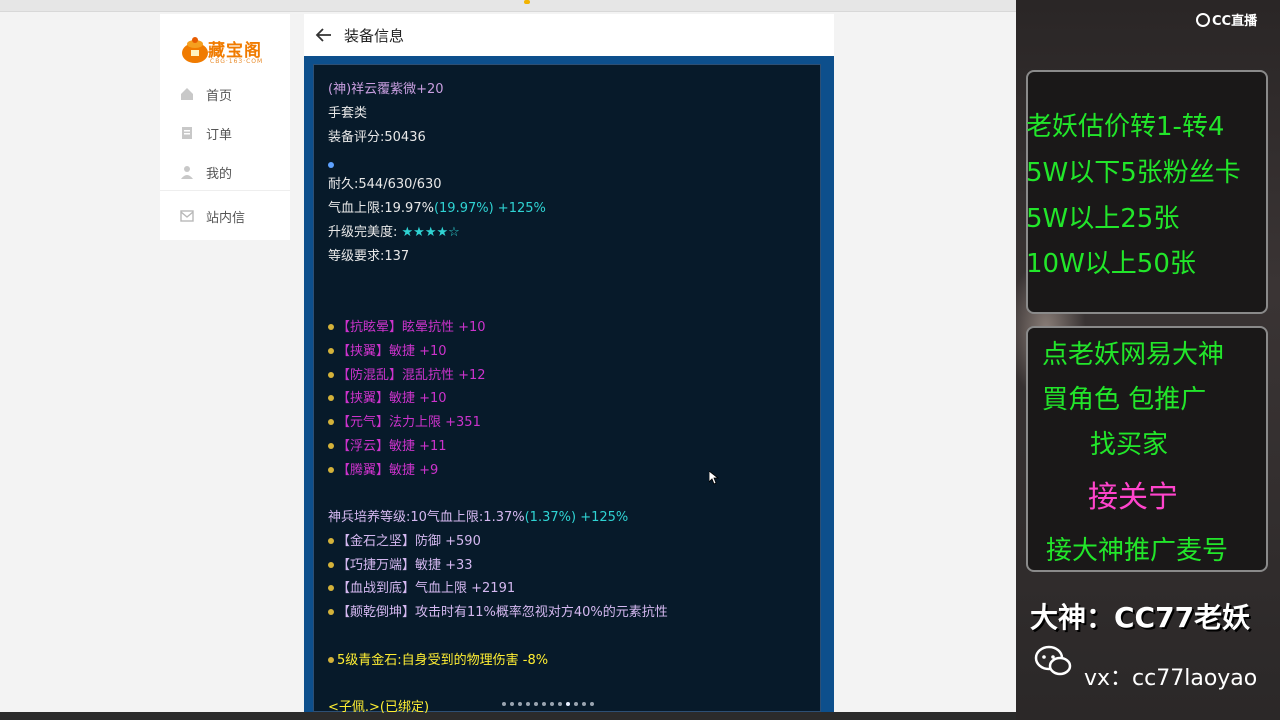 The width and height of the screenshot is (1280, 720). What do you see at coordinates (386, 89) in the screenshot?
I see `equipment-name: (神)祥云覆紫微+20` at bounding box center [386, 89].